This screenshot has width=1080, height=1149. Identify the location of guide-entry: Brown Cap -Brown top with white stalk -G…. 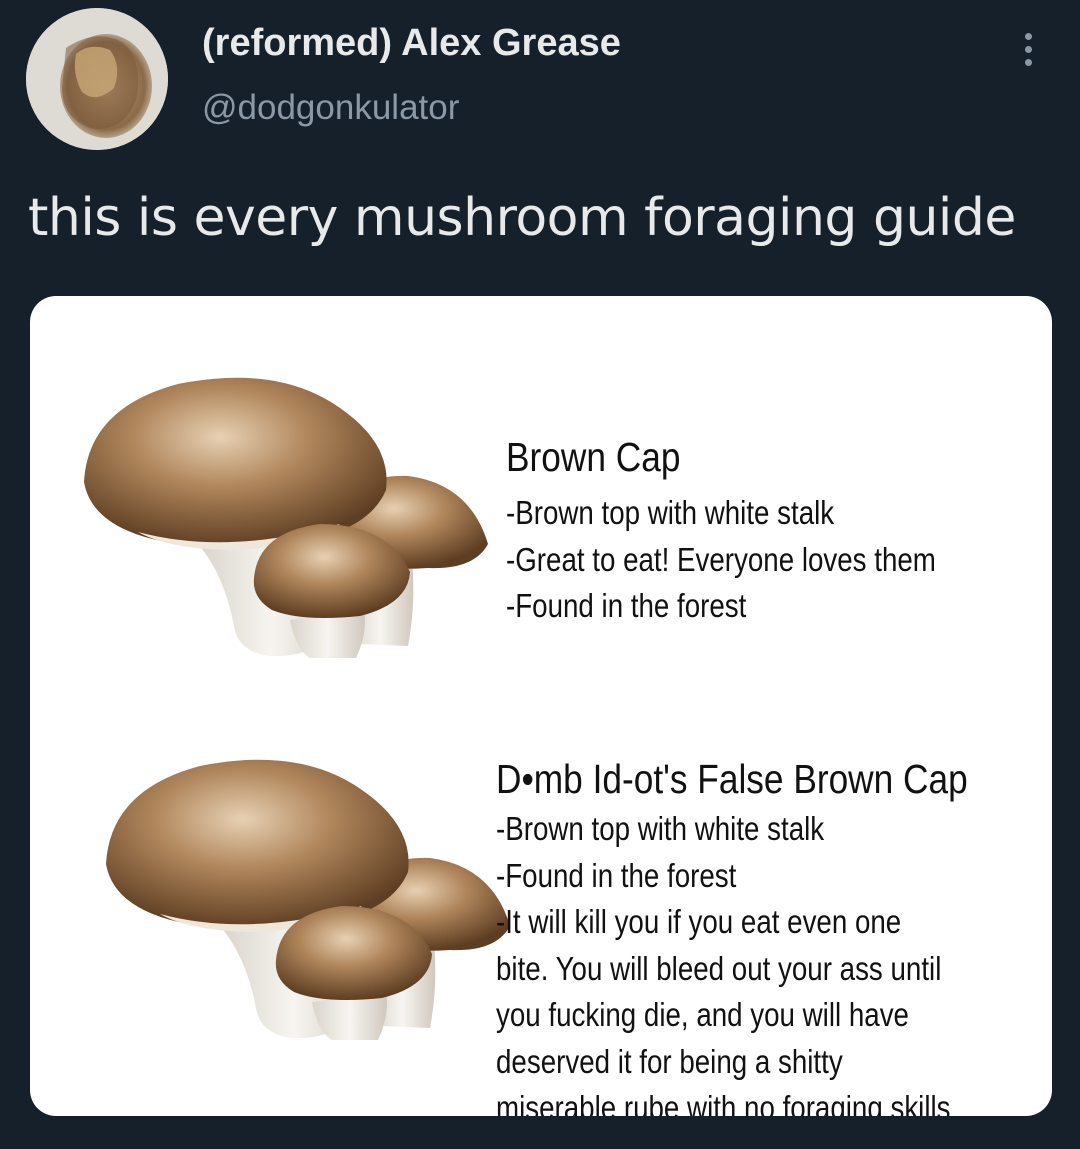
(776, 531).